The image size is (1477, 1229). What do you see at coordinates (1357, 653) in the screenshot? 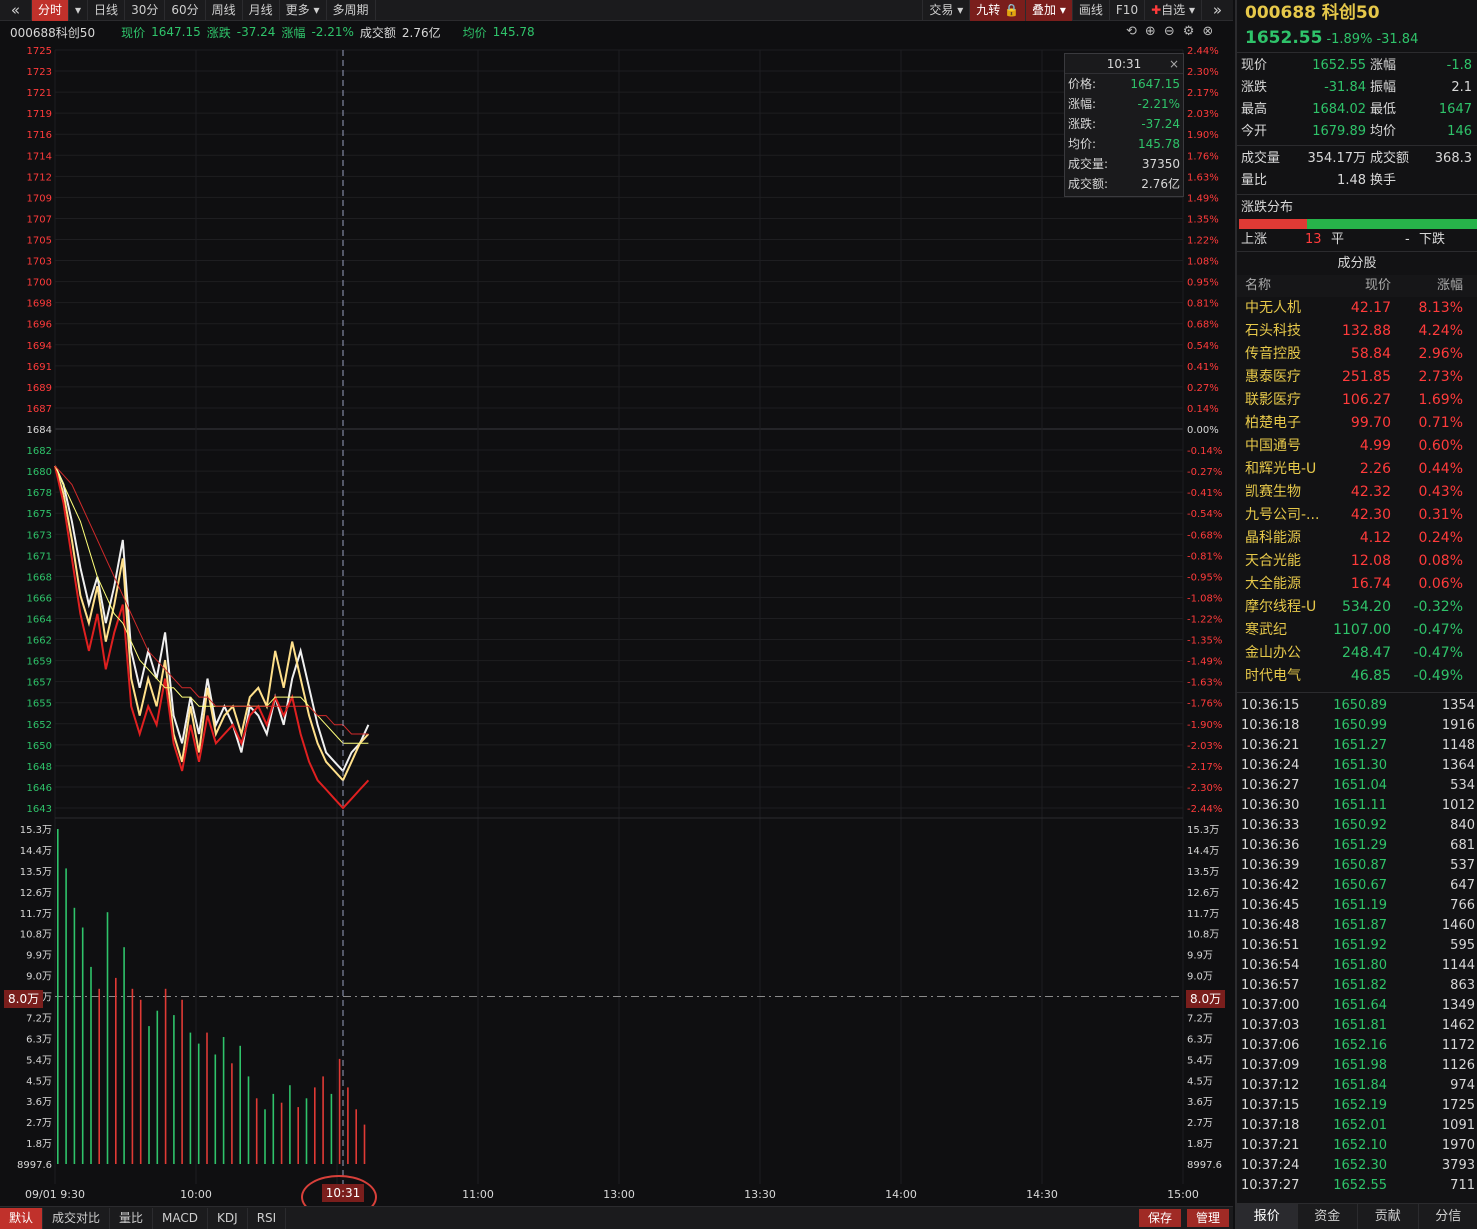
I see `component-row: 金山办公 248.47 -0.47%` at bounding box center [1357, 653].